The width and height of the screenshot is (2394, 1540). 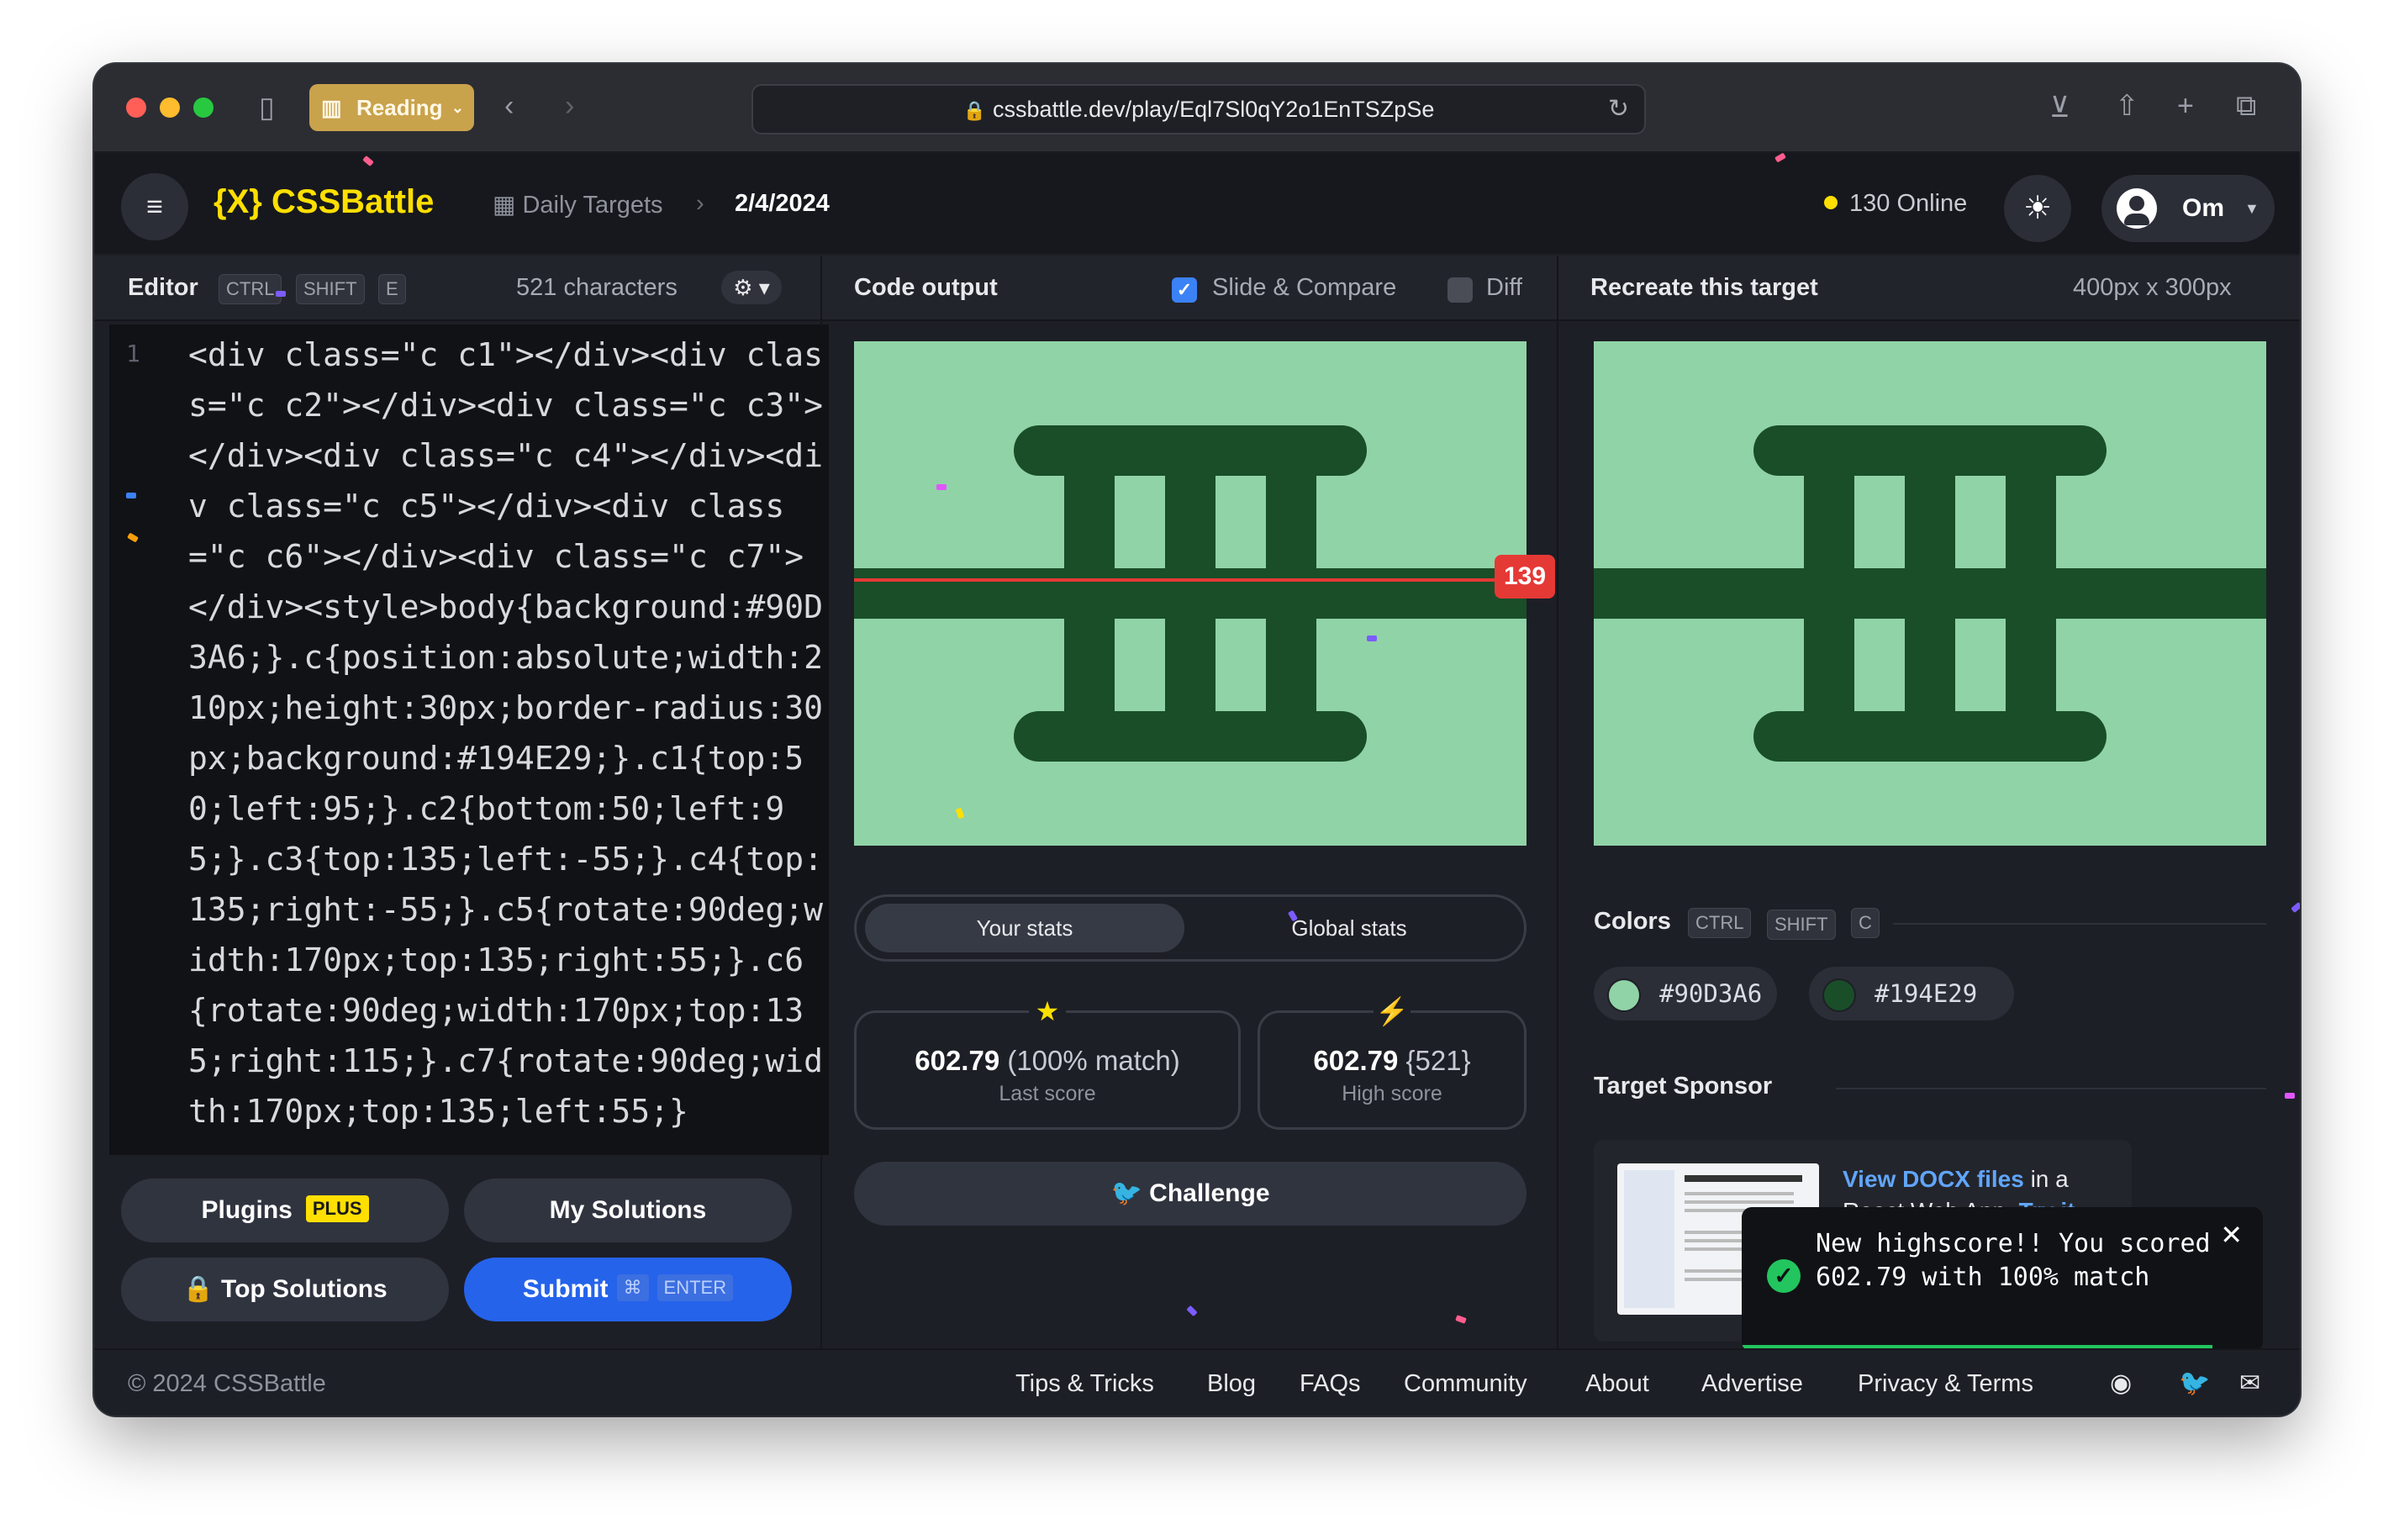 I want to click on breadcrumb-daily-label: Daily Targets, so click(x=592, y=205).